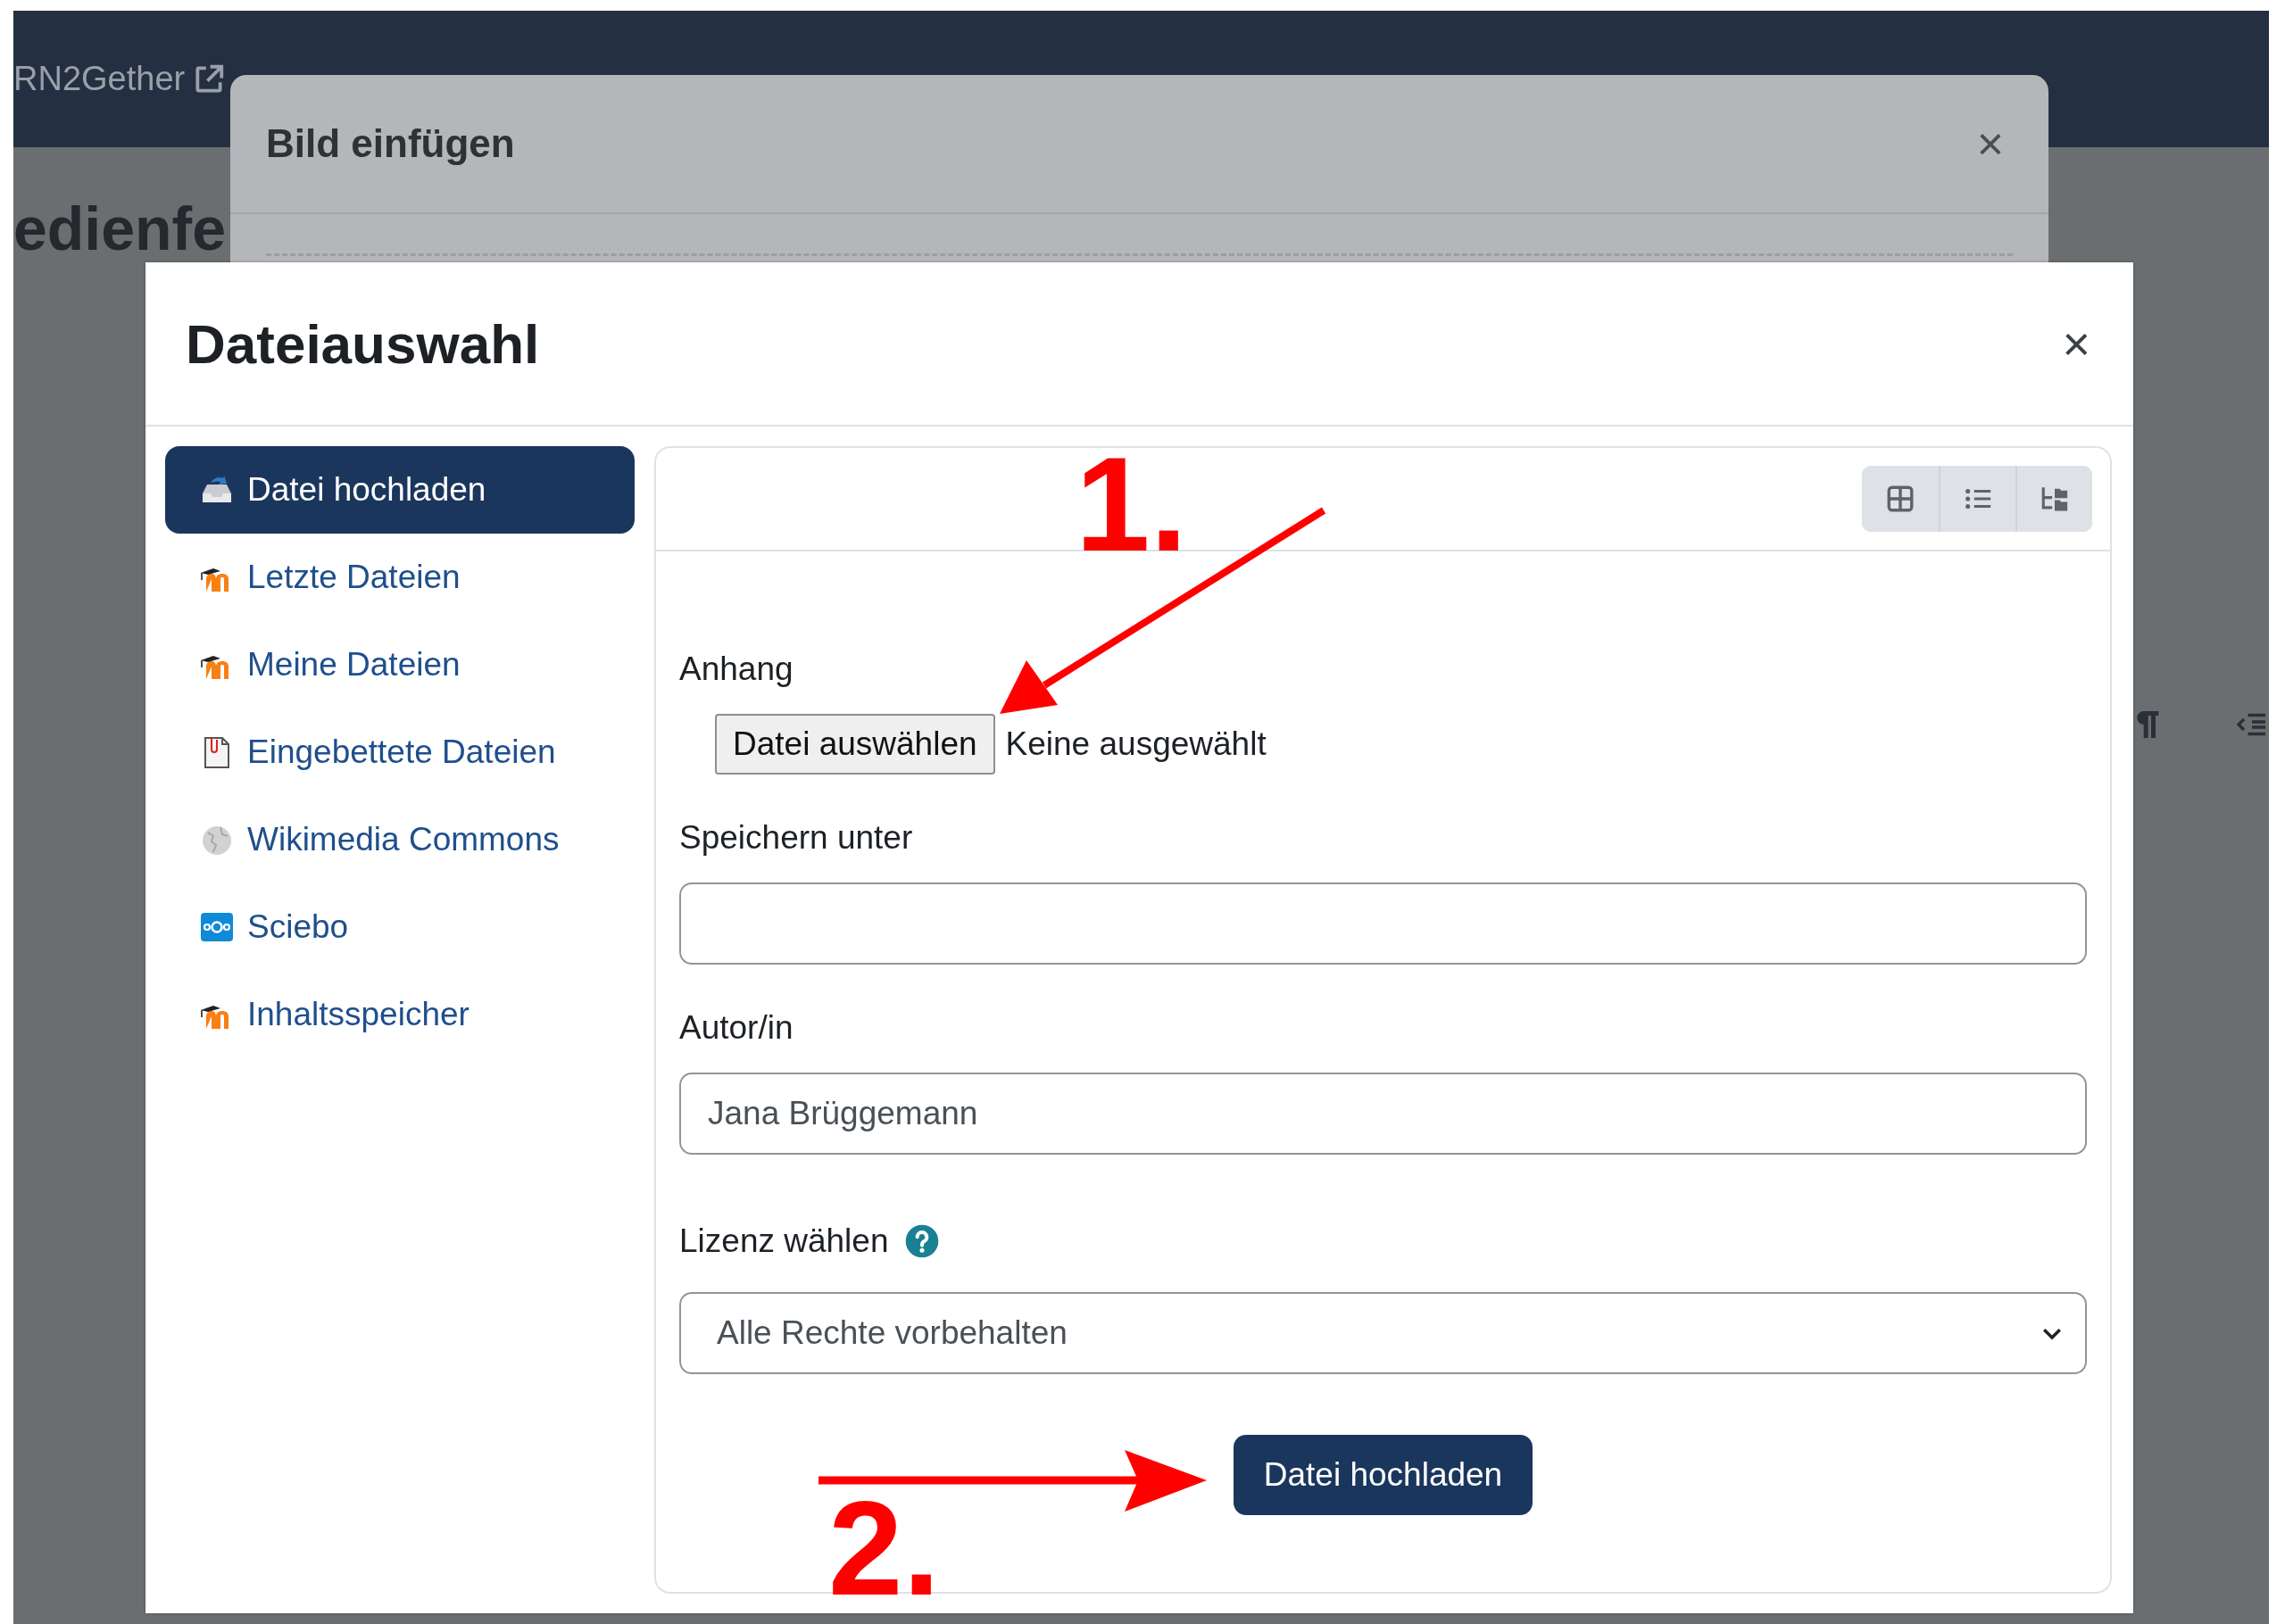 This screenshot has width=2285, height=1624. I want to click on input-field: Jana Brüggemann, so click(1383, 1114).